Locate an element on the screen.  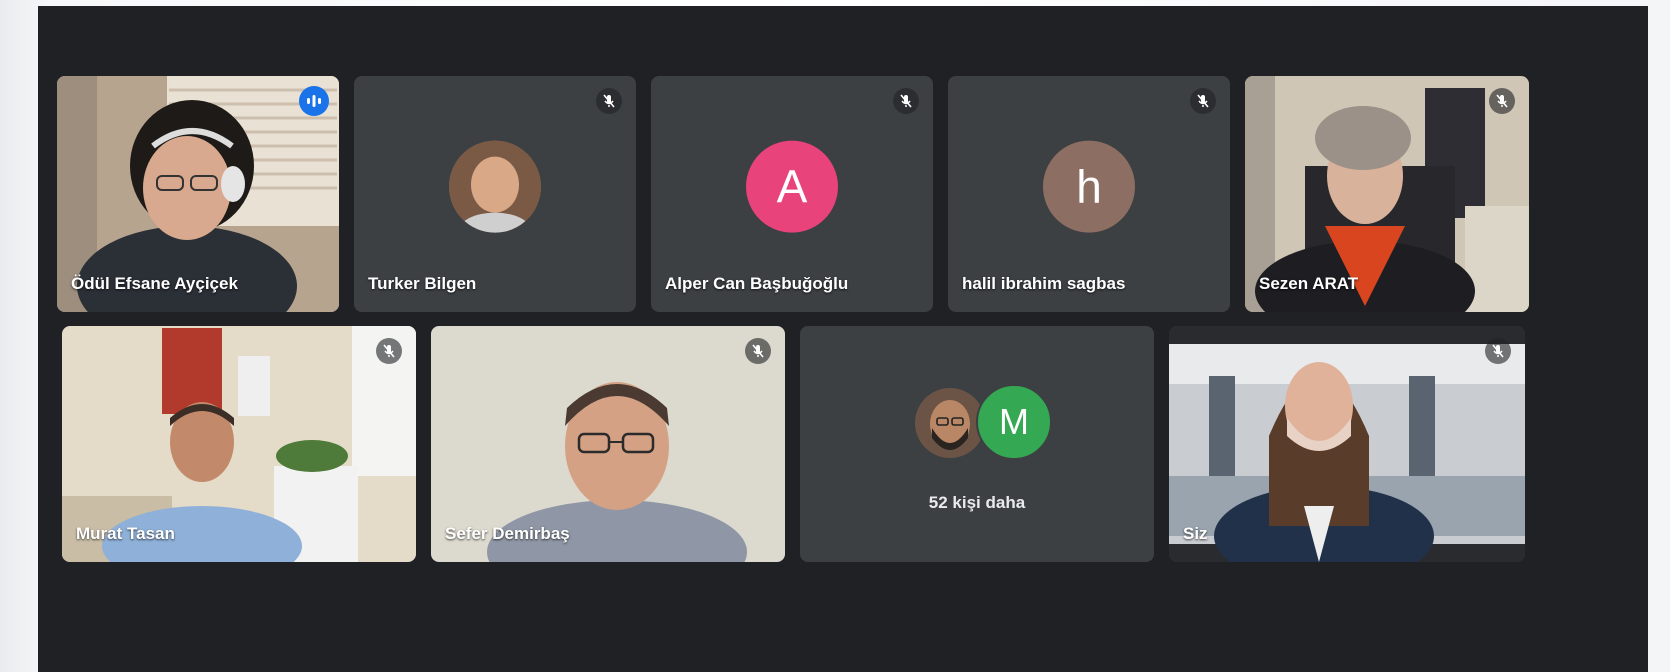
participant-tile-turker: Turker Bilgen is located at coordinates (495, 194).